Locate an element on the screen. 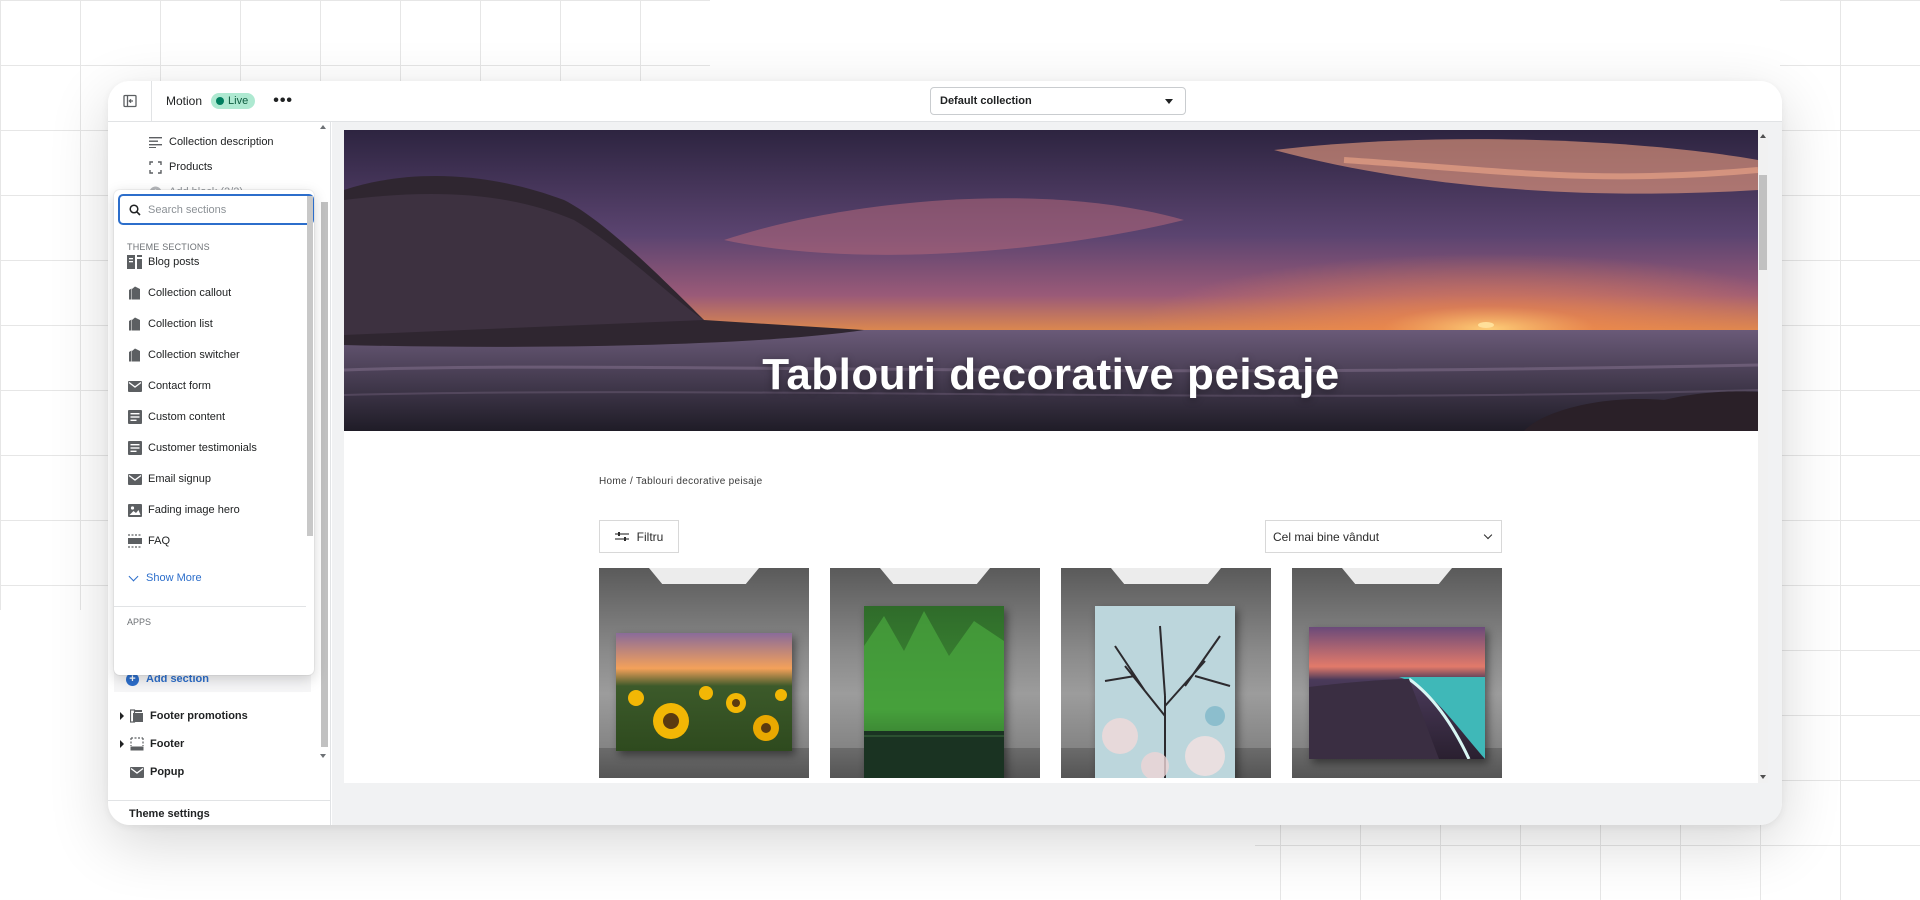  section-option-collection-switcher: Collection switcher is located at coordinates (183, 355).